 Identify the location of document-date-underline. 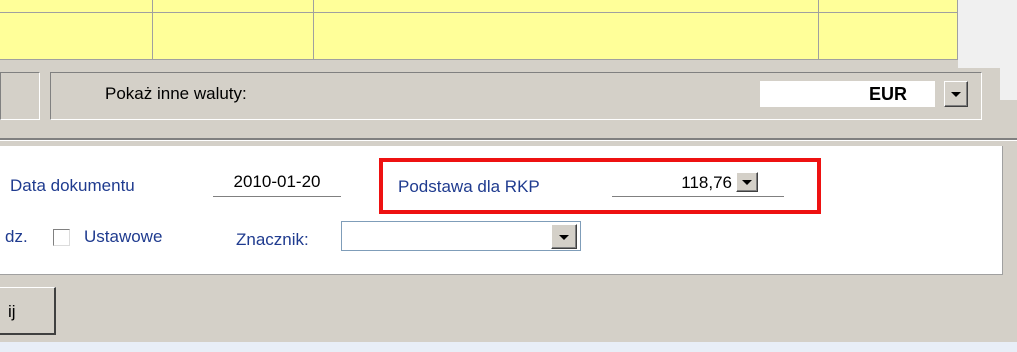
(277, 196).